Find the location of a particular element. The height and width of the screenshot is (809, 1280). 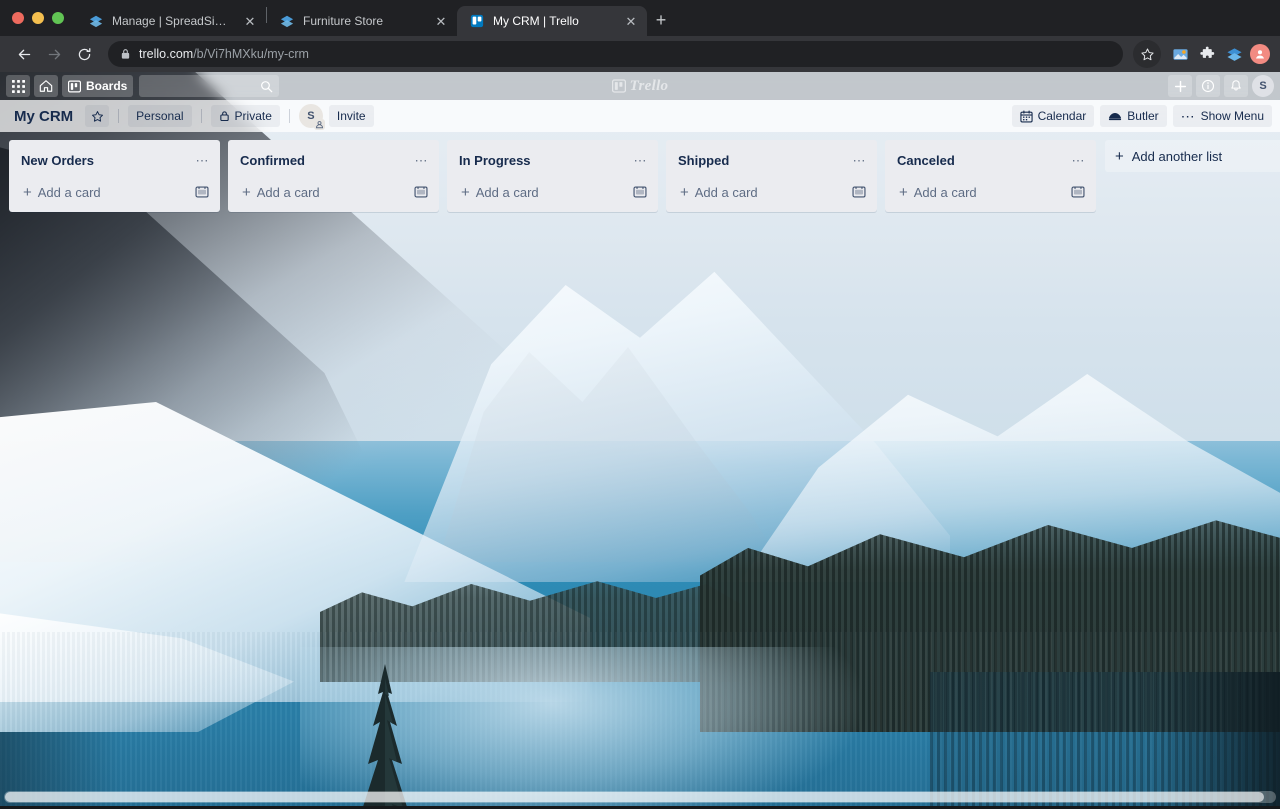

user-avatar: S is located at coordinates (1263, 86).